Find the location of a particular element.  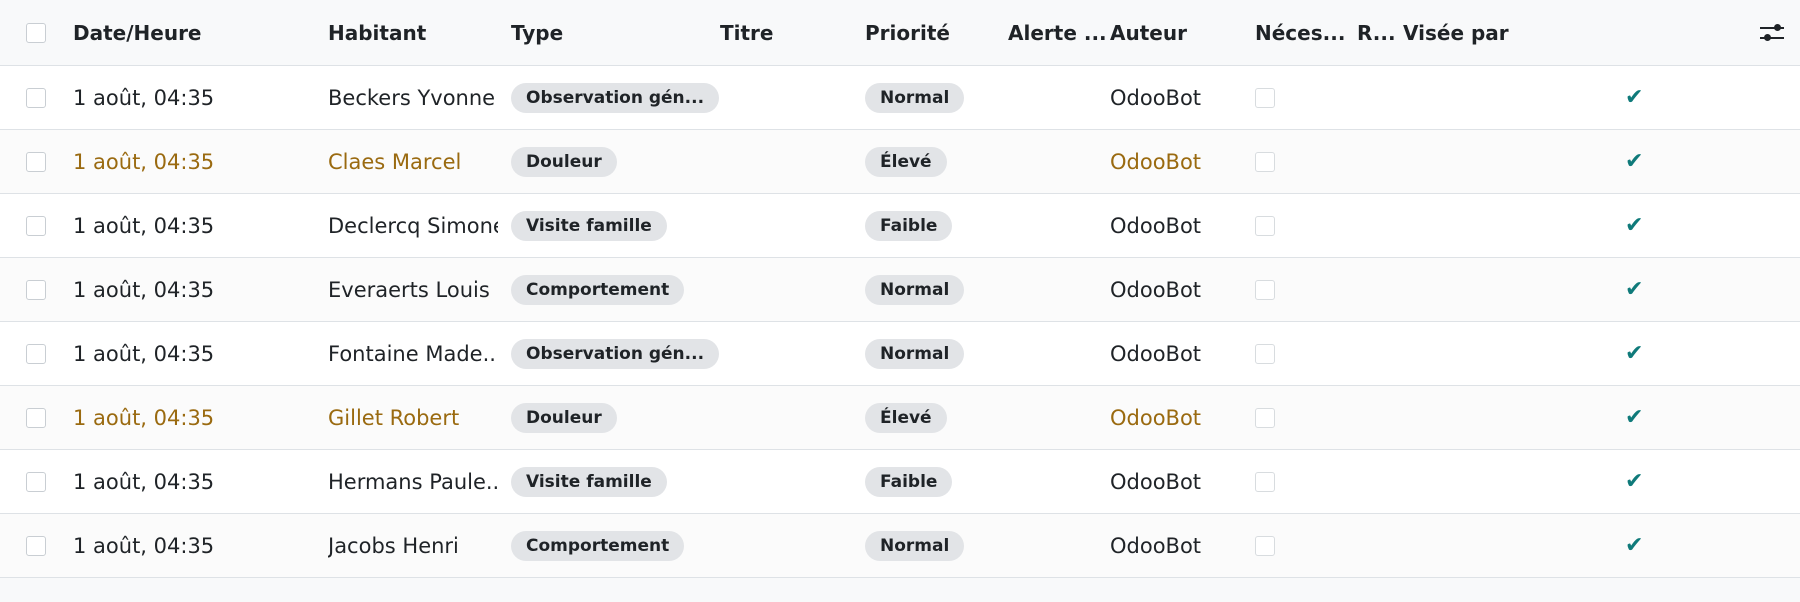

row-resident: Declercq Simone is located at coordinates (413, 225).